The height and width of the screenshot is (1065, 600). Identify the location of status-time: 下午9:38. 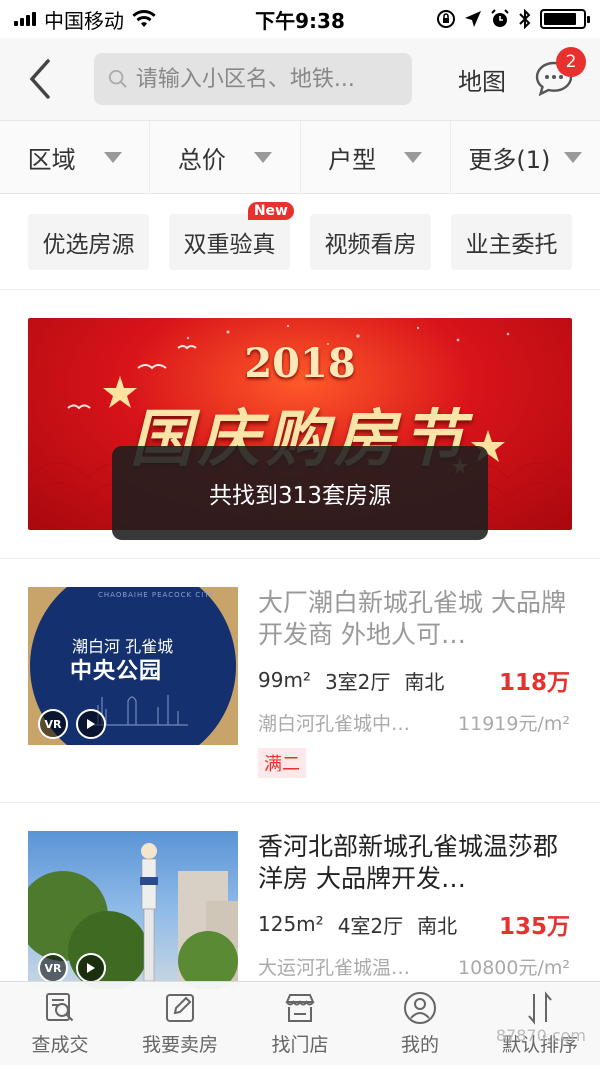
(300, 20).